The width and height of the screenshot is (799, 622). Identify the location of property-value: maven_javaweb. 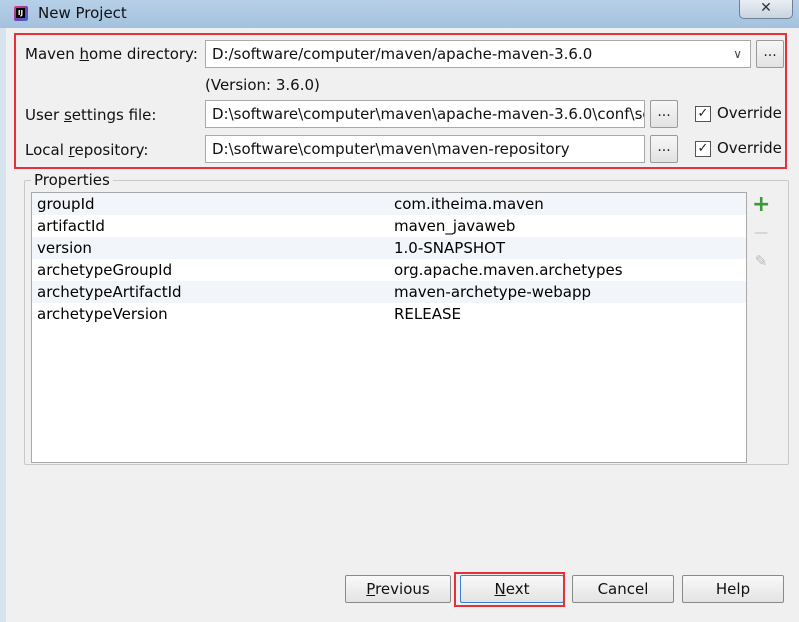
(455, 226).